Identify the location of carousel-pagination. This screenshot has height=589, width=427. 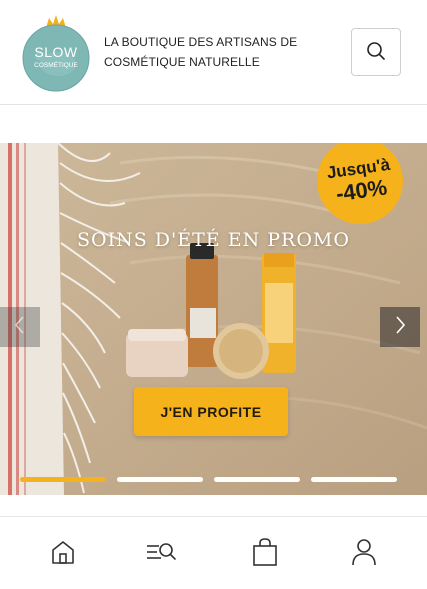
(213, 481).